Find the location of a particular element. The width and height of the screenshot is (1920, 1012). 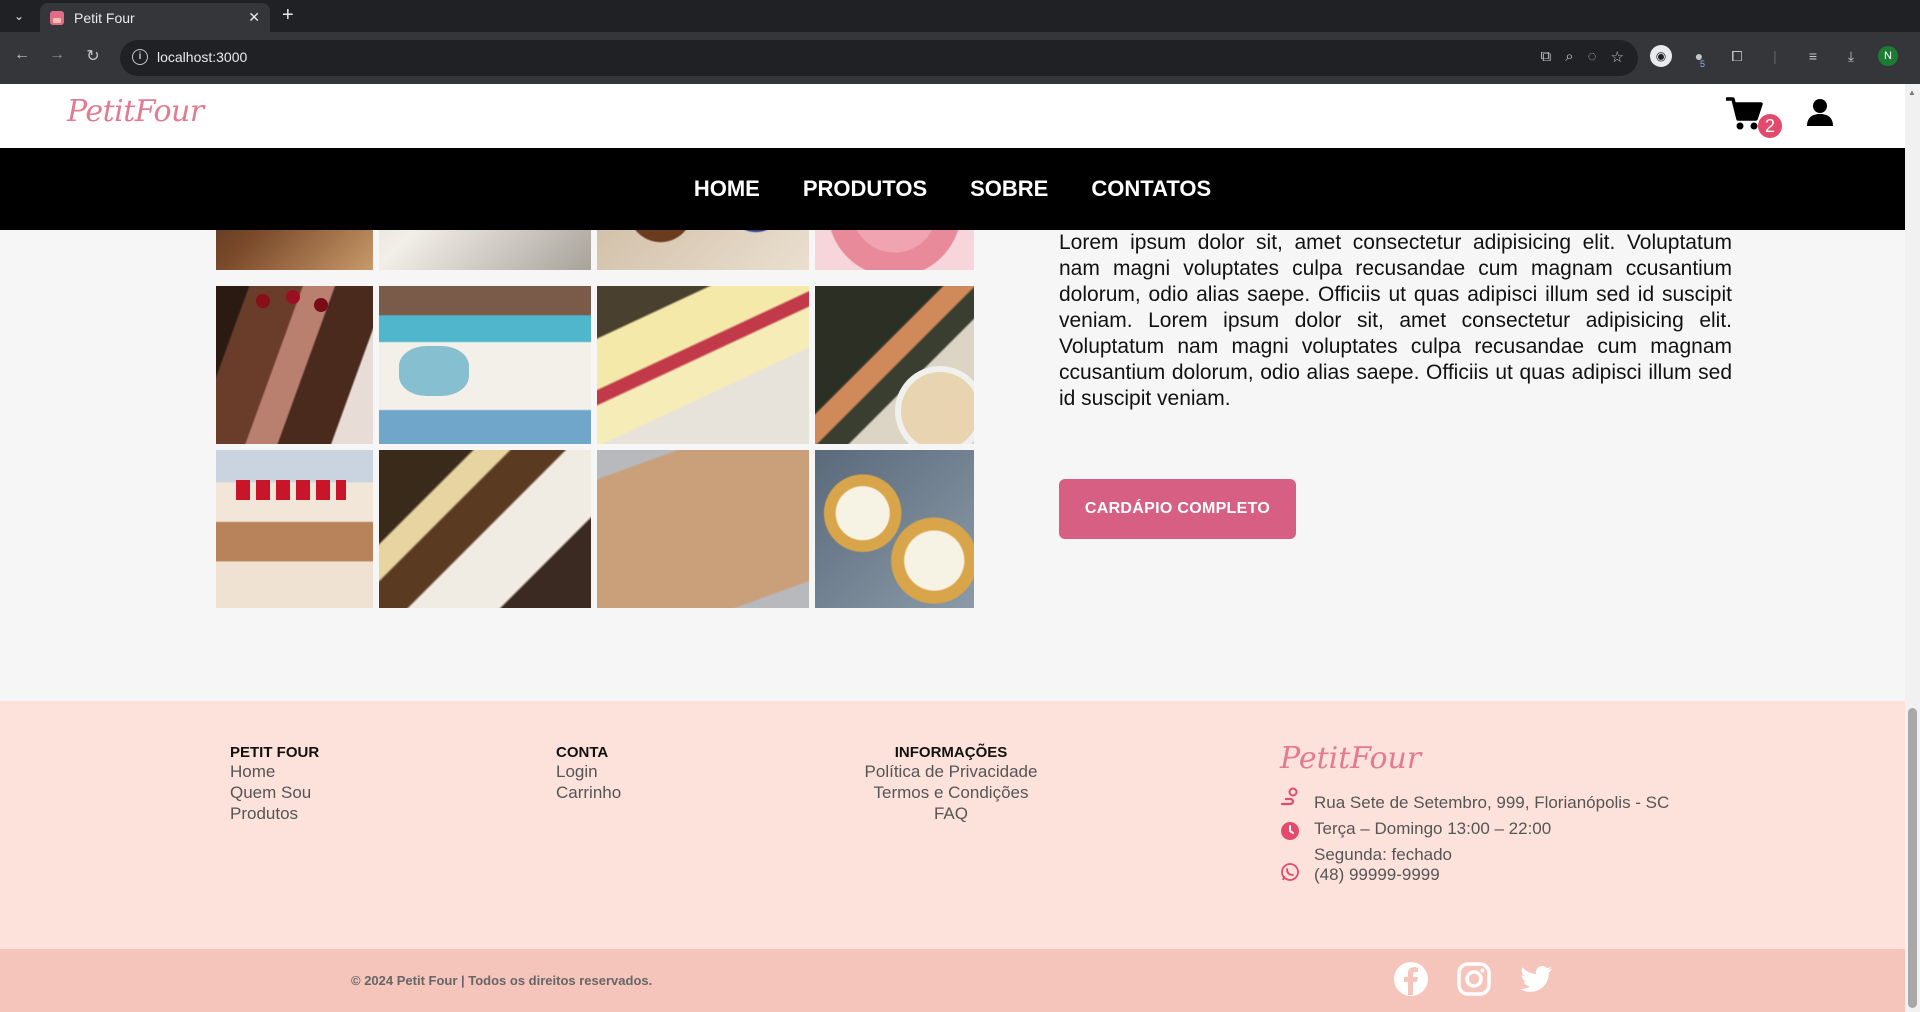

user-icon is located at coordinates (1820, 112).